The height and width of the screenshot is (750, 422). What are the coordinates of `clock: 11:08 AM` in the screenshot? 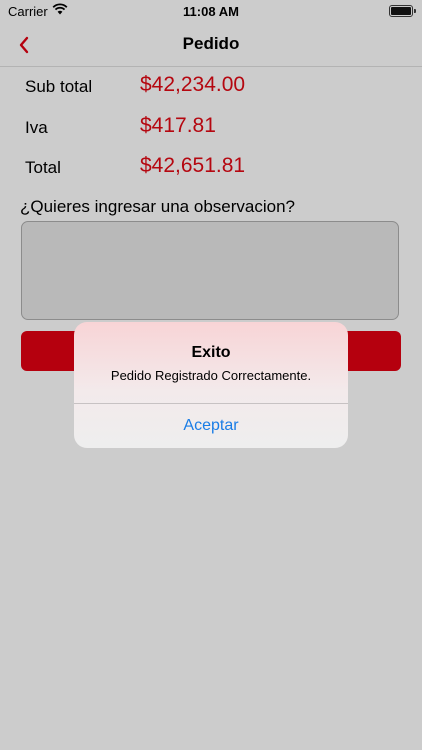 It's located at (211, 11).